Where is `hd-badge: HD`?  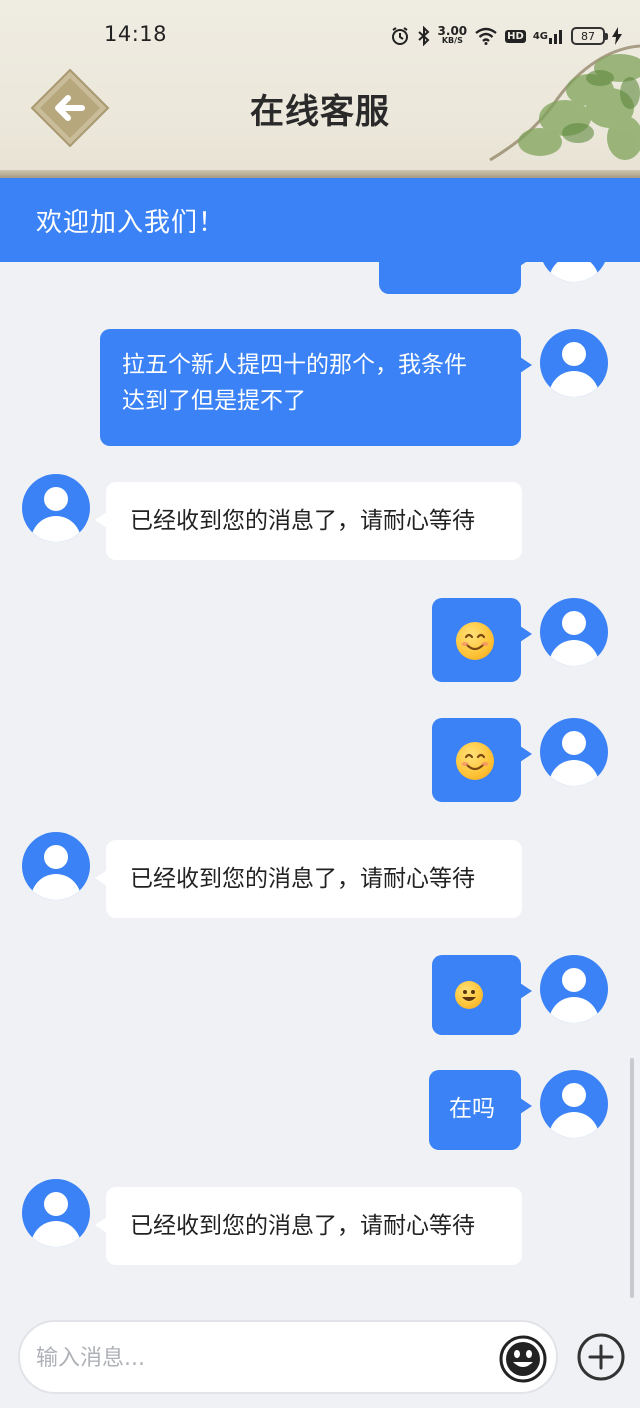
hd-badge: HD is located at coordinates (515, 36).